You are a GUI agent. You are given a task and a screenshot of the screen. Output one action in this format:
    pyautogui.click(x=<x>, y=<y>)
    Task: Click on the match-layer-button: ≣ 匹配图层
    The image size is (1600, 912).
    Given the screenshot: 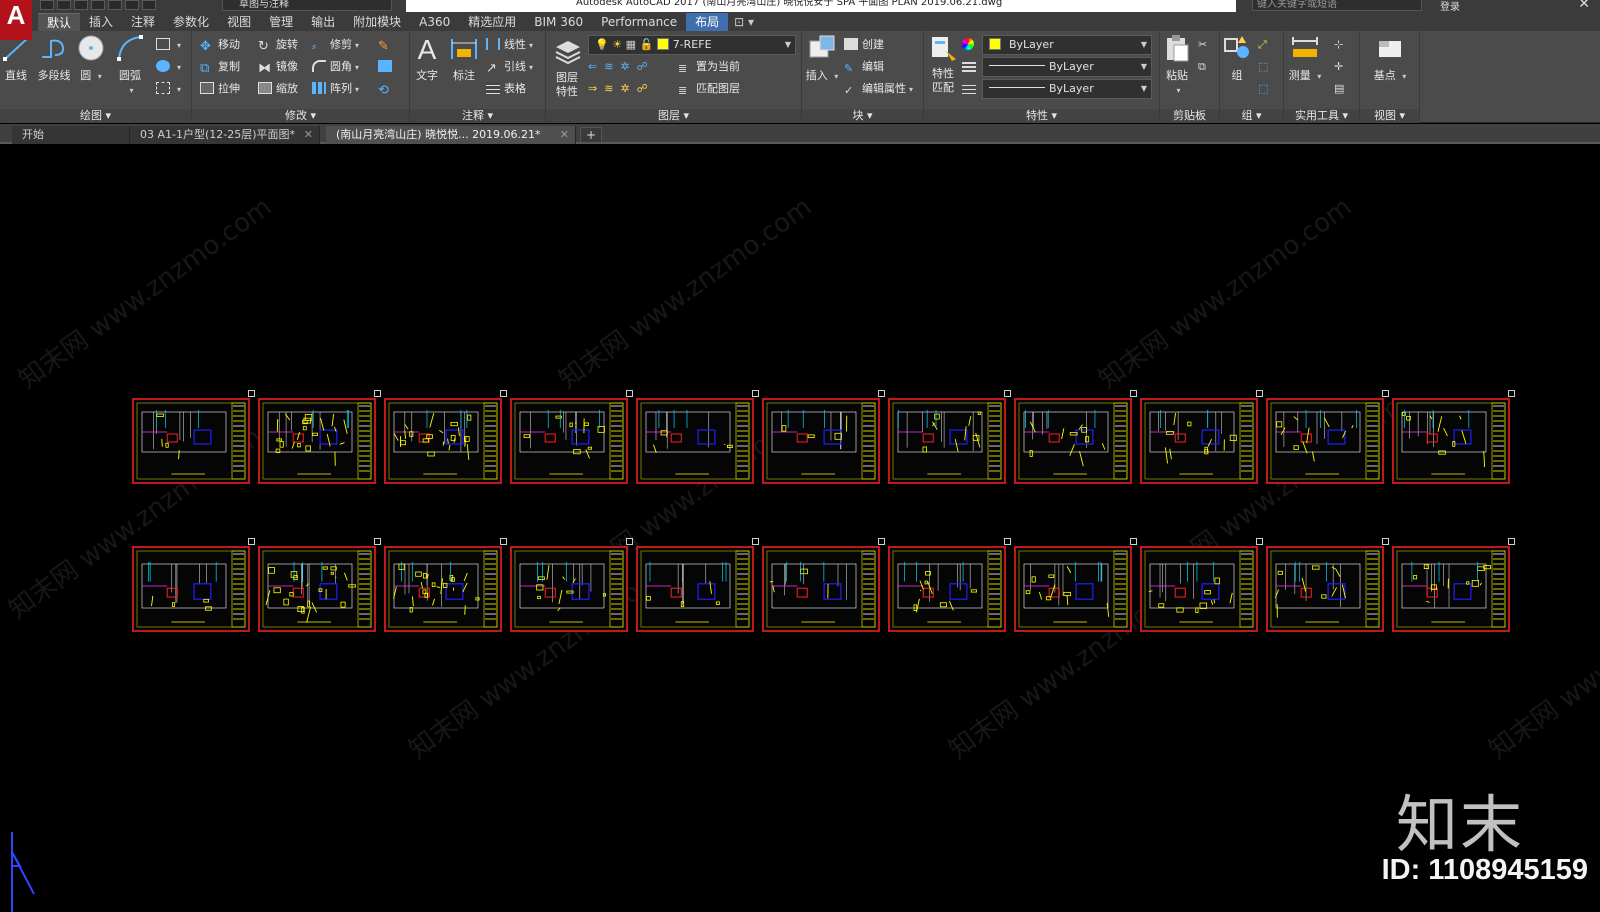 What is the action you would take?
    pyautogui.click(x=709, y=89)
    